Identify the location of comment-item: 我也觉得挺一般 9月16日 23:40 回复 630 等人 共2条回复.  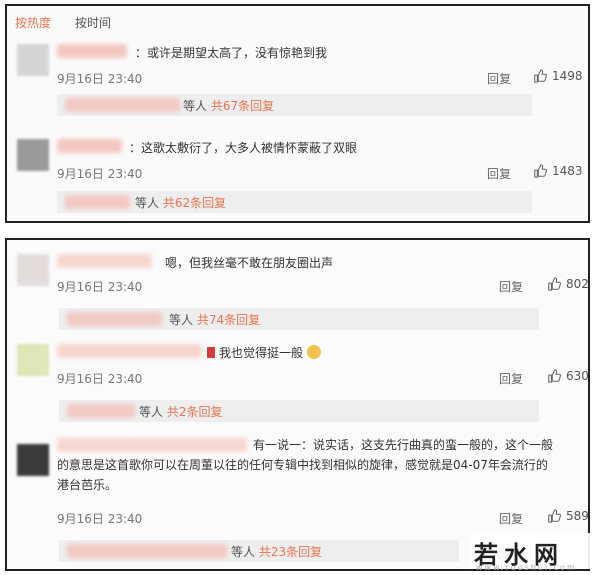
(298, 382).